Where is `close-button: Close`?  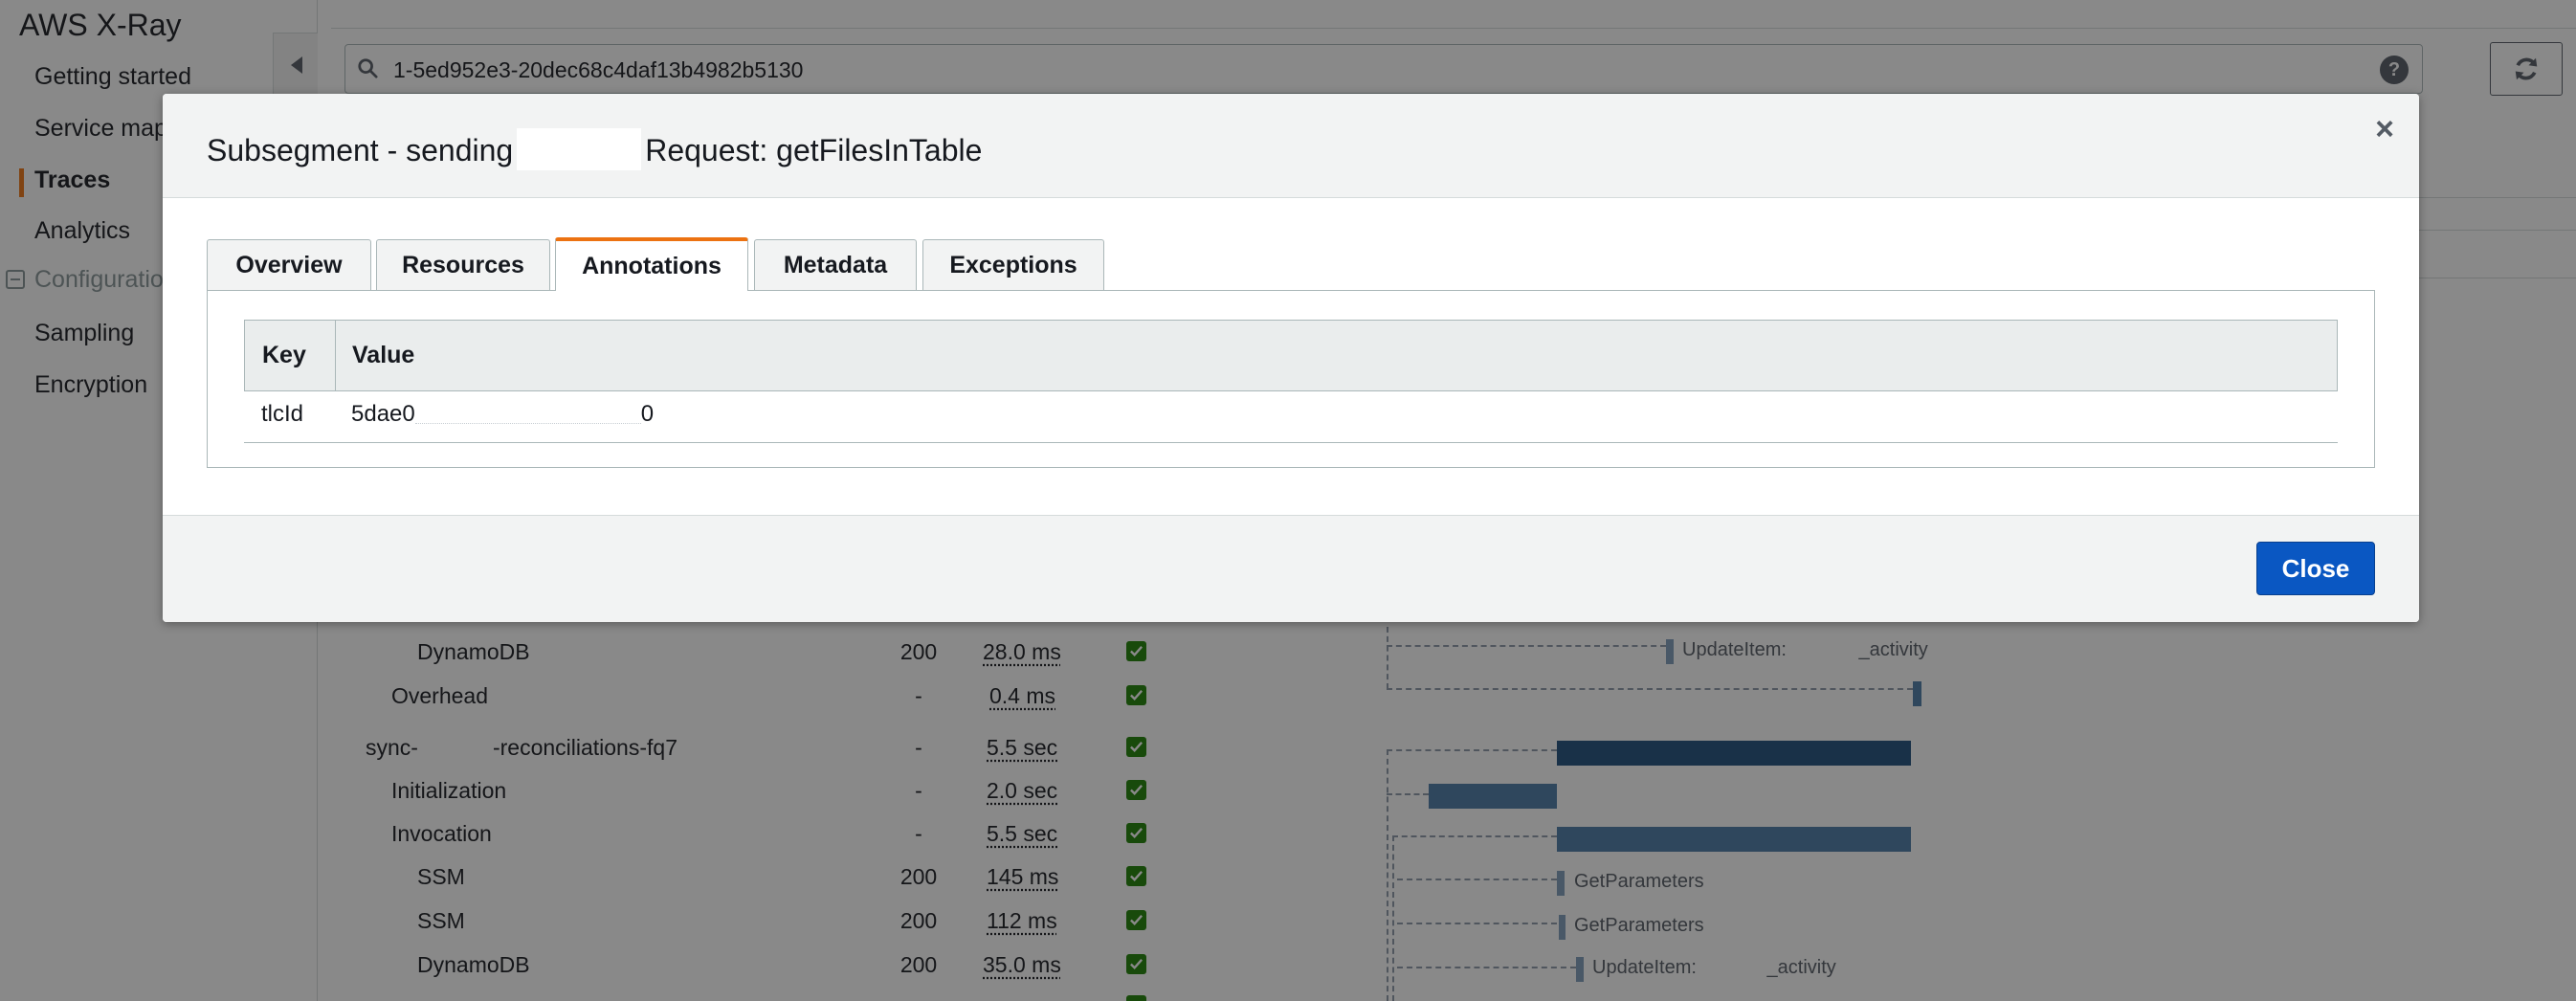
close-button: Close is located at coordinates (2315, 568).